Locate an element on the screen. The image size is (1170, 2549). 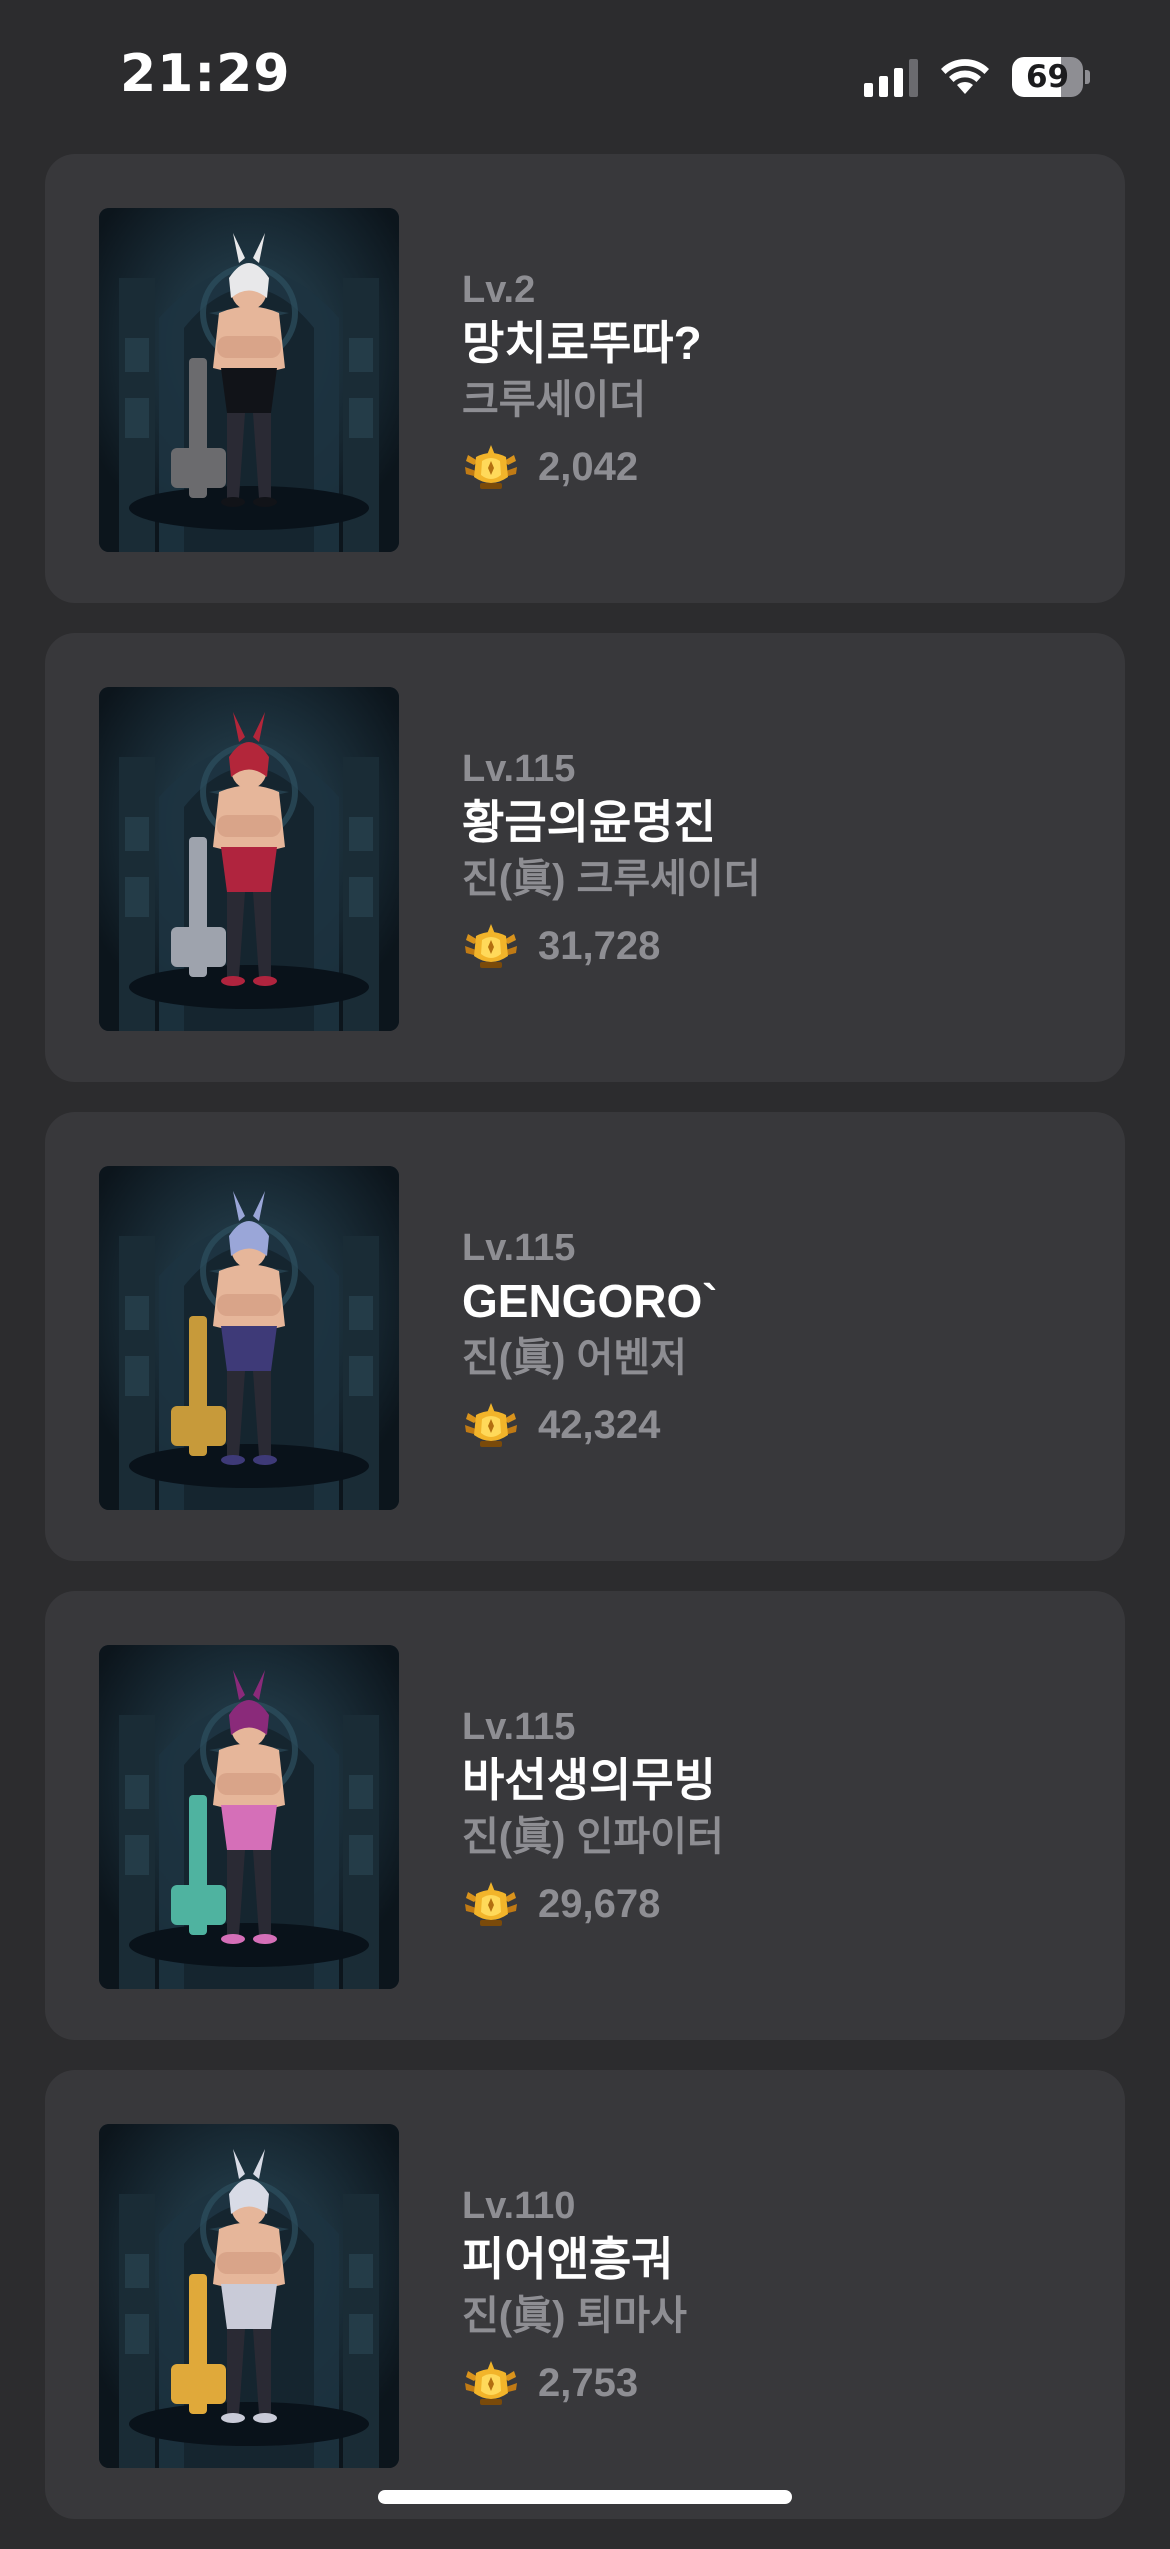
character-fame: 2,042 is located at coordinates (582, 467).